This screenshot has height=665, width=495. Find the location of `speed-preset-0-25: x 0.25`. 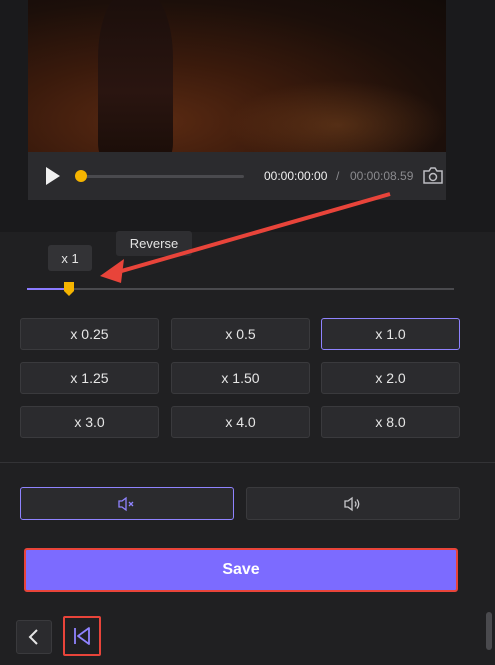

speed-preset-0-25: x 0.25 is located at coordinates (89, 334).